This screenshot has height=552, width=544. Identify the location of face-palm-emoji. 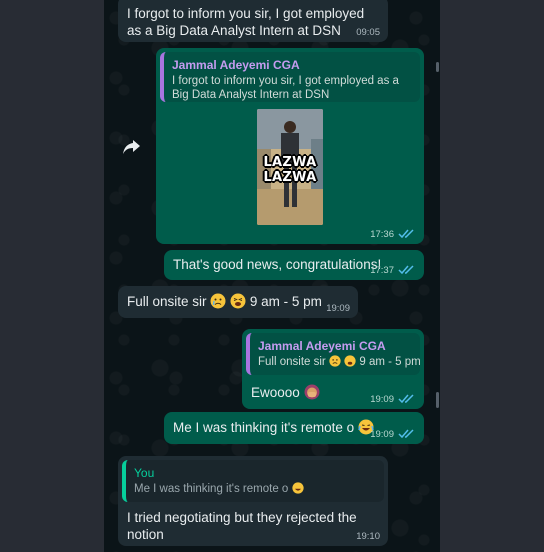
(312, 392).